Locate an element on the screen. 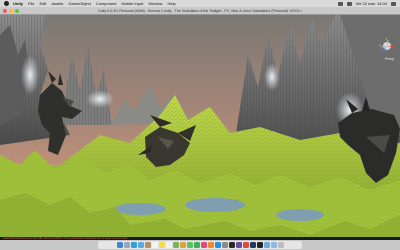  folder-icon is located at coordinates (266, 245).